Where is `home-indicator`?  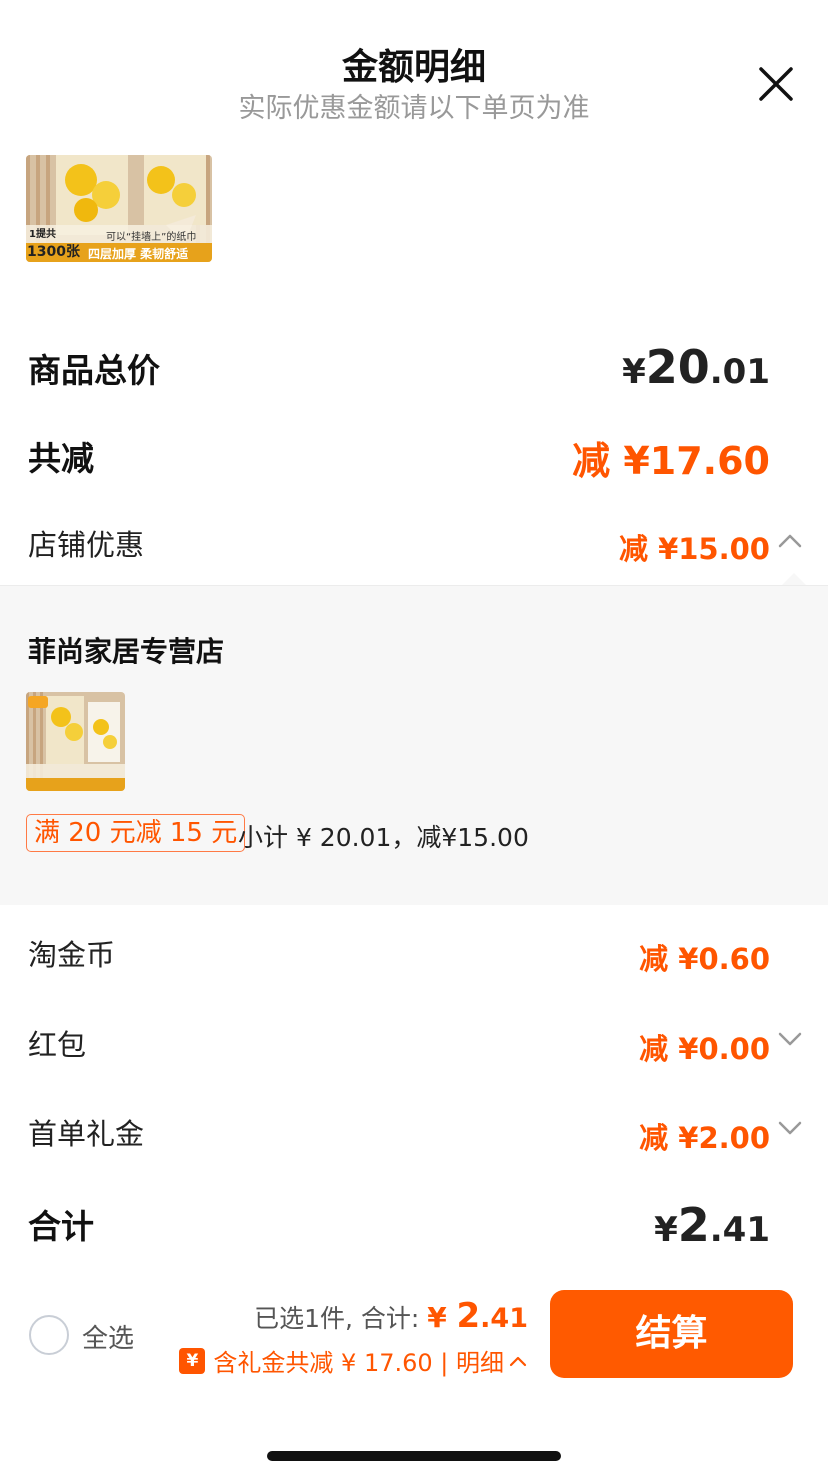
home-indicator is located at coordinates (414, 1456).